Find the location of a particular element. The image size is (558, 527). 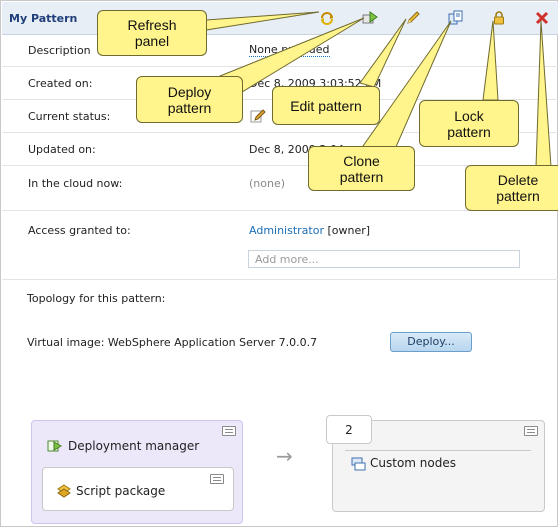

callout-refresh-panel: Refresh panel is located at coordinates (152, 33).